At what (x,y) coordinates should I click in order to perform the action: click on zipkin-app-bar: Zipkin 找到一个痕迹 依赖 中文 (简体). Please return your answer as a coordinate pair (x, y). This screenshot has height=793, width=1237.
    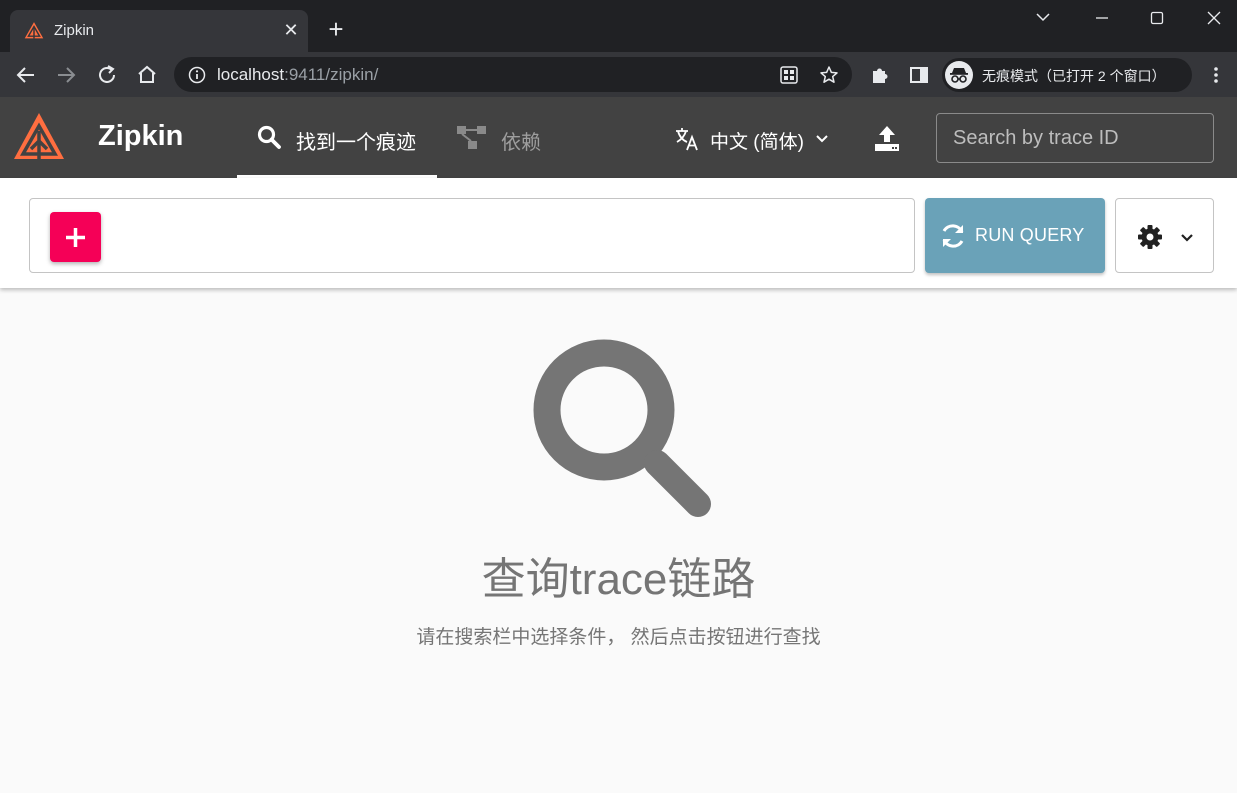
    Looking at the image, I should click on (618, 137).